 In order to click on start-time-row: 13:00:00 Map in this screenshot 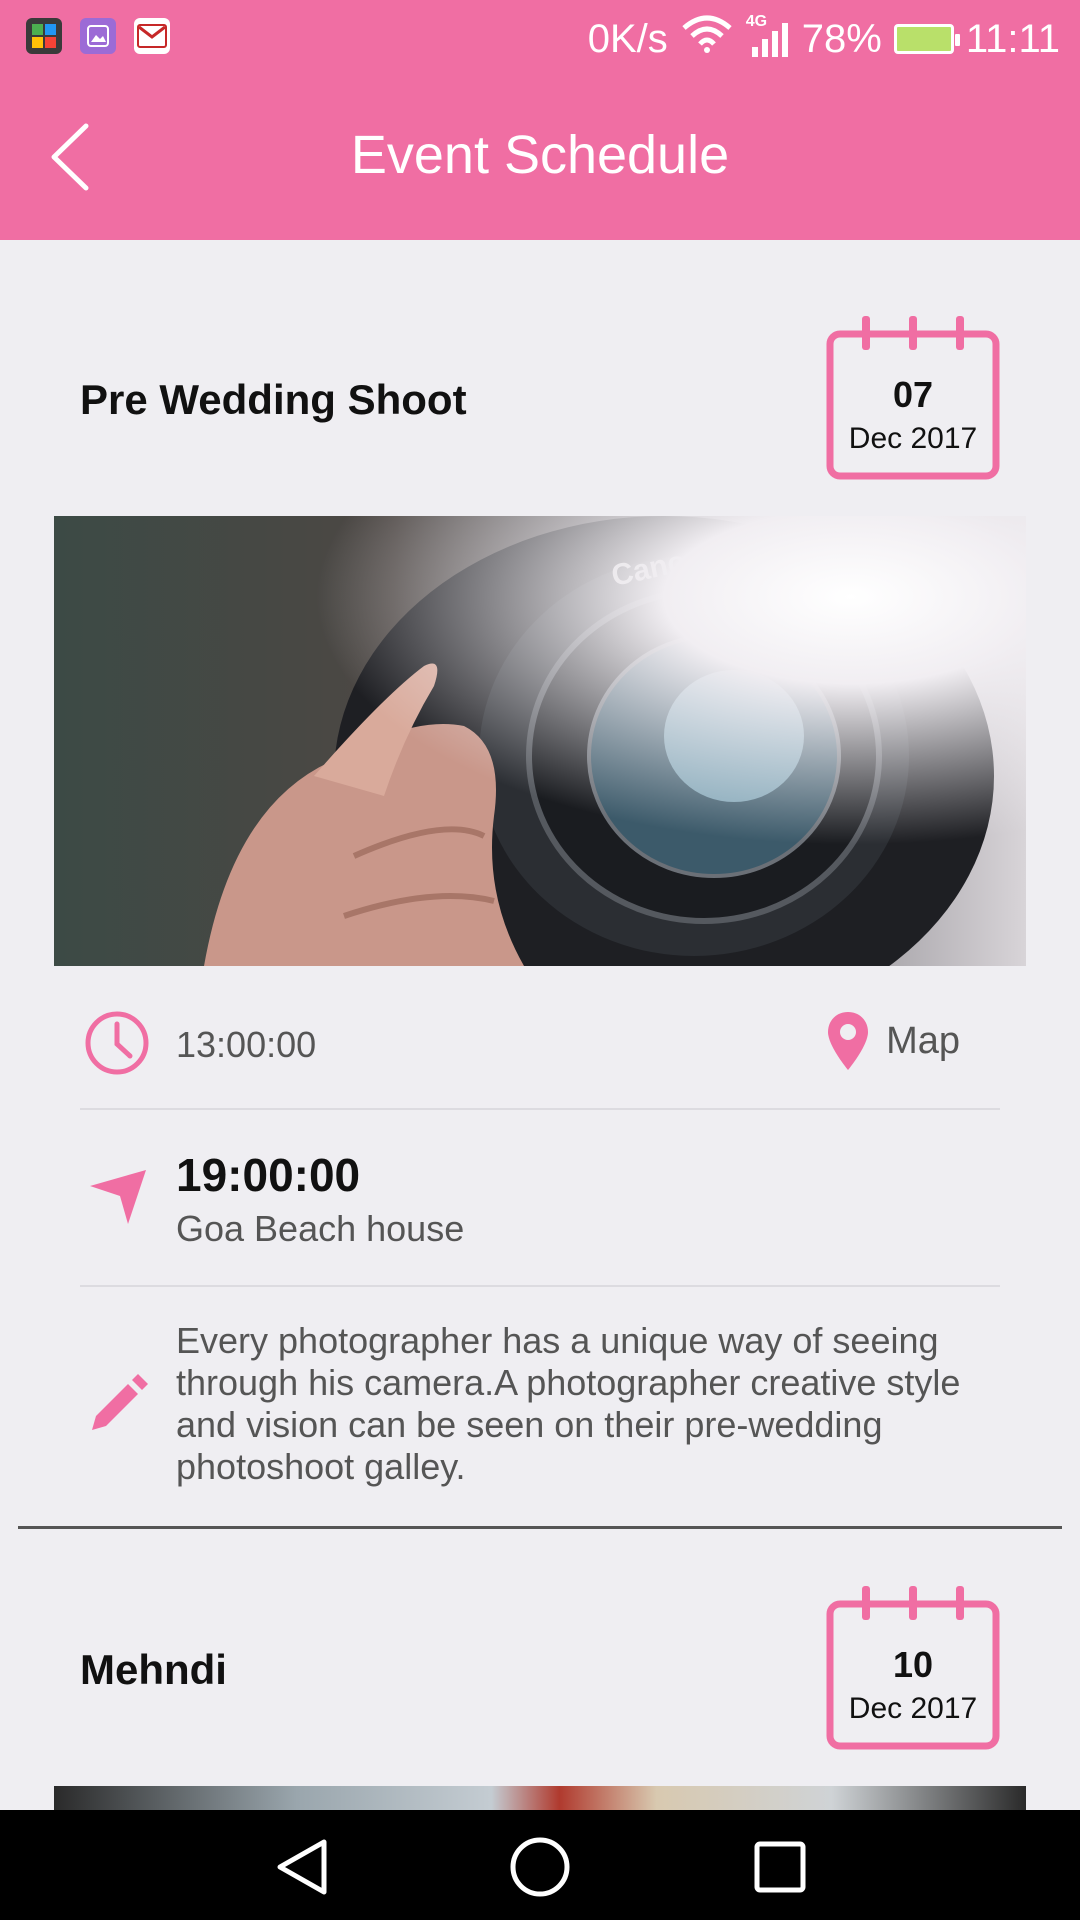, I will do `click(540, 1046)`.